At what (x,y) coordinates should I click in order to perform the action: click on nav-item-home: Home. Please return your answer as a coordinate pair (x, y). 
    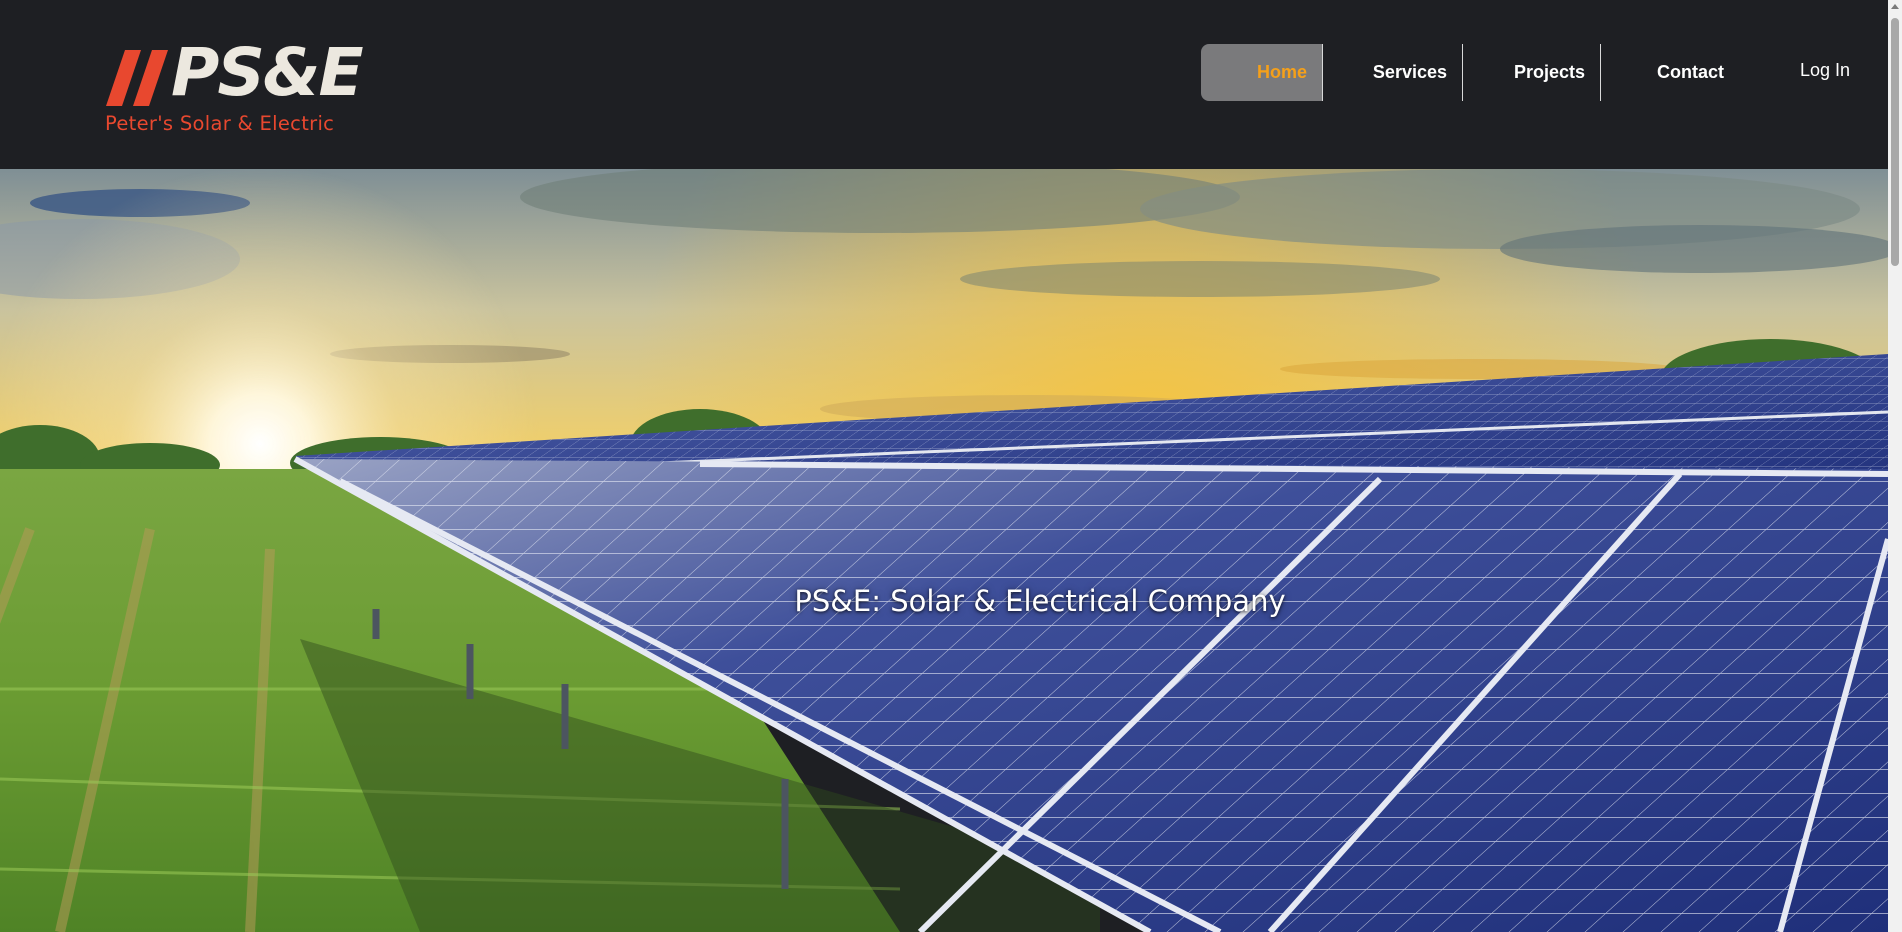
    Looking at the image, I should click on (1262, 72).